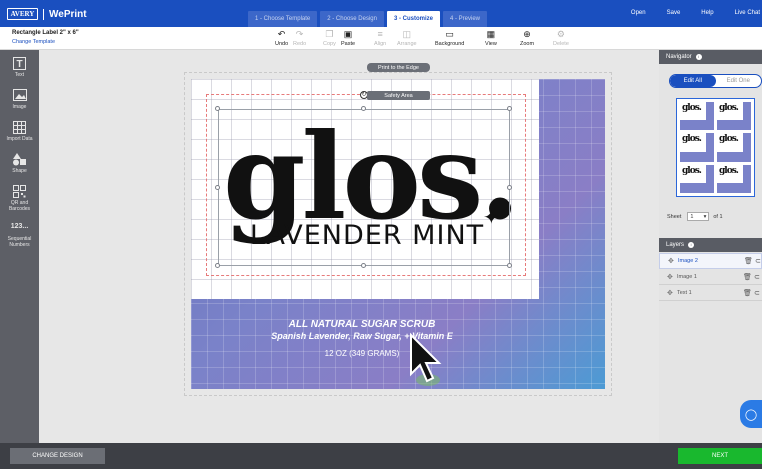 This screenshot has height=469, width=762. What do you see at coordinates (68, 14) in the screenshot?
I see `weprint-logo: WePrint` at bounding box center [68, 14].